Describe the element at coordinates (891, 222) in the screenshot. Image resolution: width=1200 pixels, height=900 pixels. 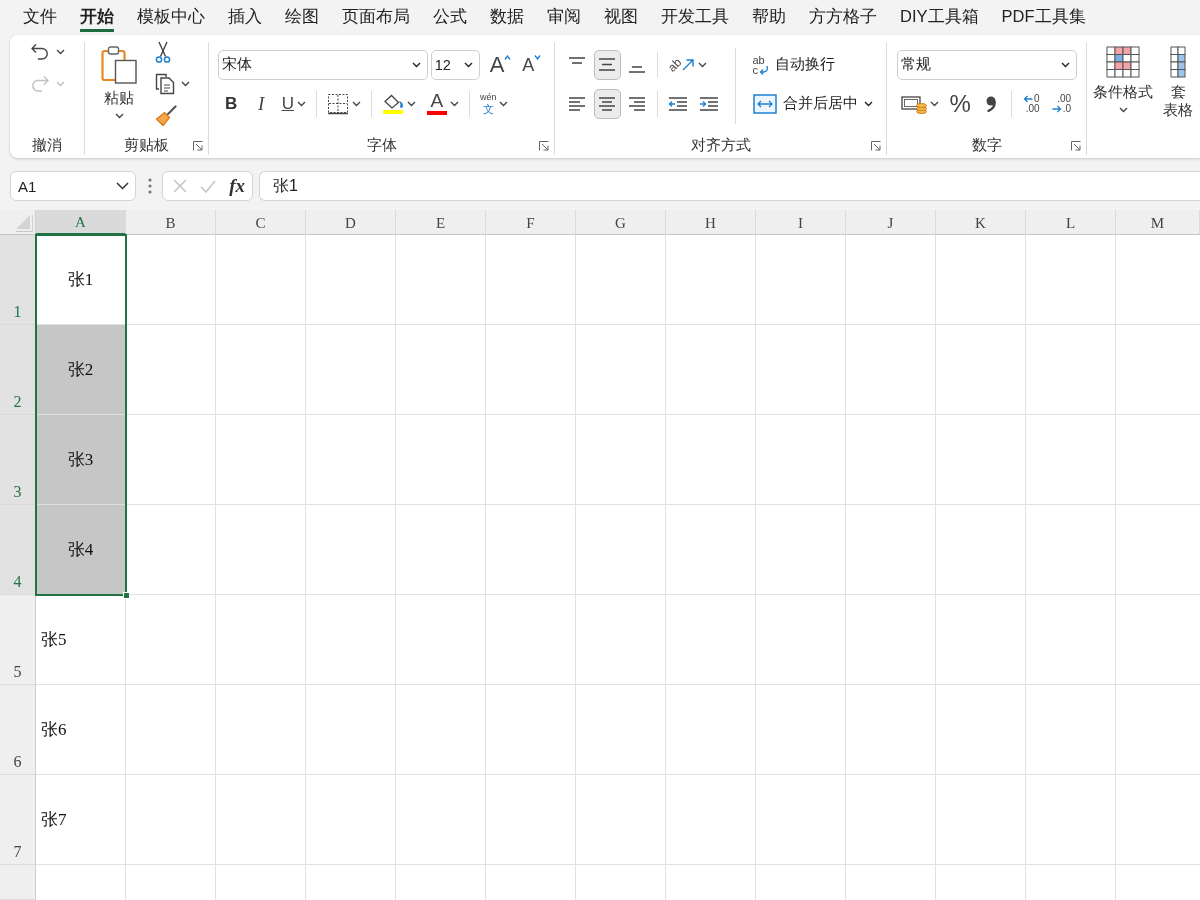
I see `column-header: J` at that location.